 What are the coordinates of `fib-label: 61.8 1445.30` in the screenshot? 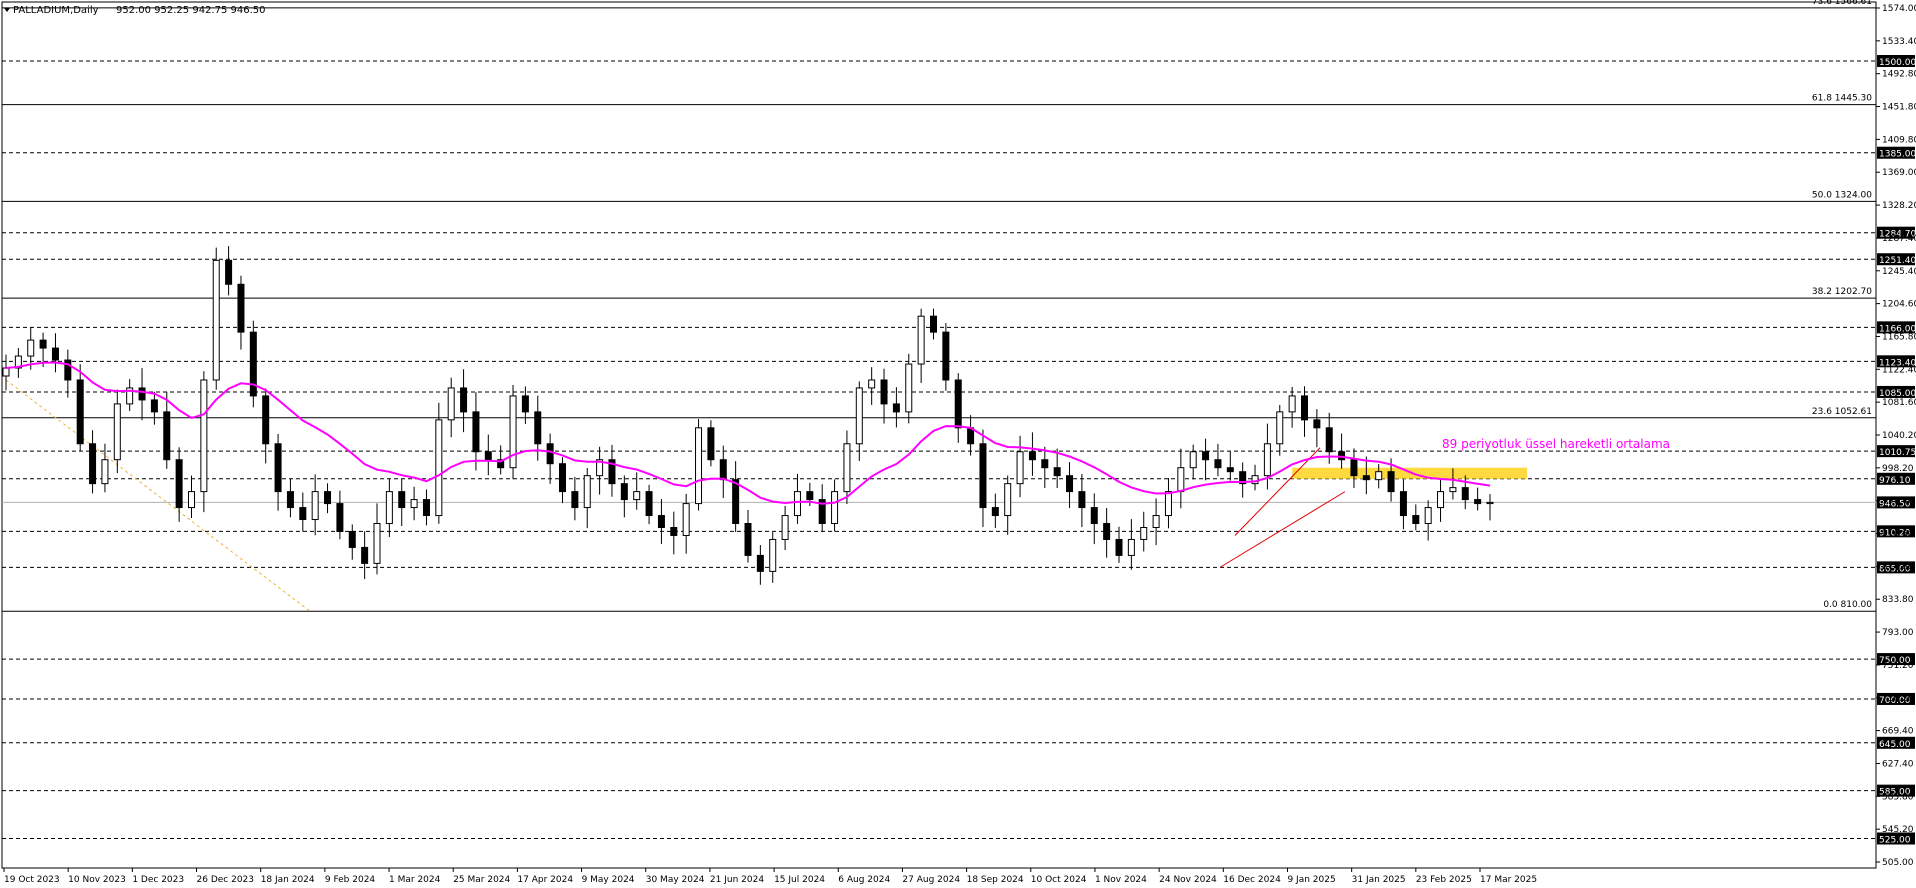 It's located at (1842, 99).